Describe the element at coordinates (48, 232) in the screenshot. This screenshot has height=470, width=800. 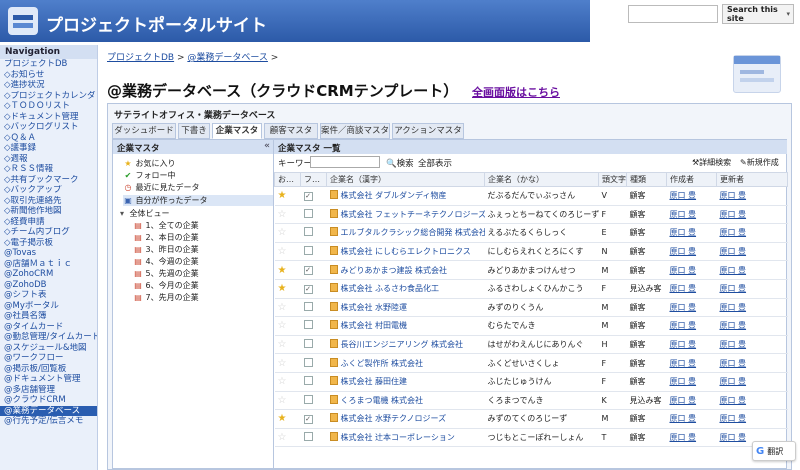
I see `sidebar-item: ◇チーム内ブログ` at that location.